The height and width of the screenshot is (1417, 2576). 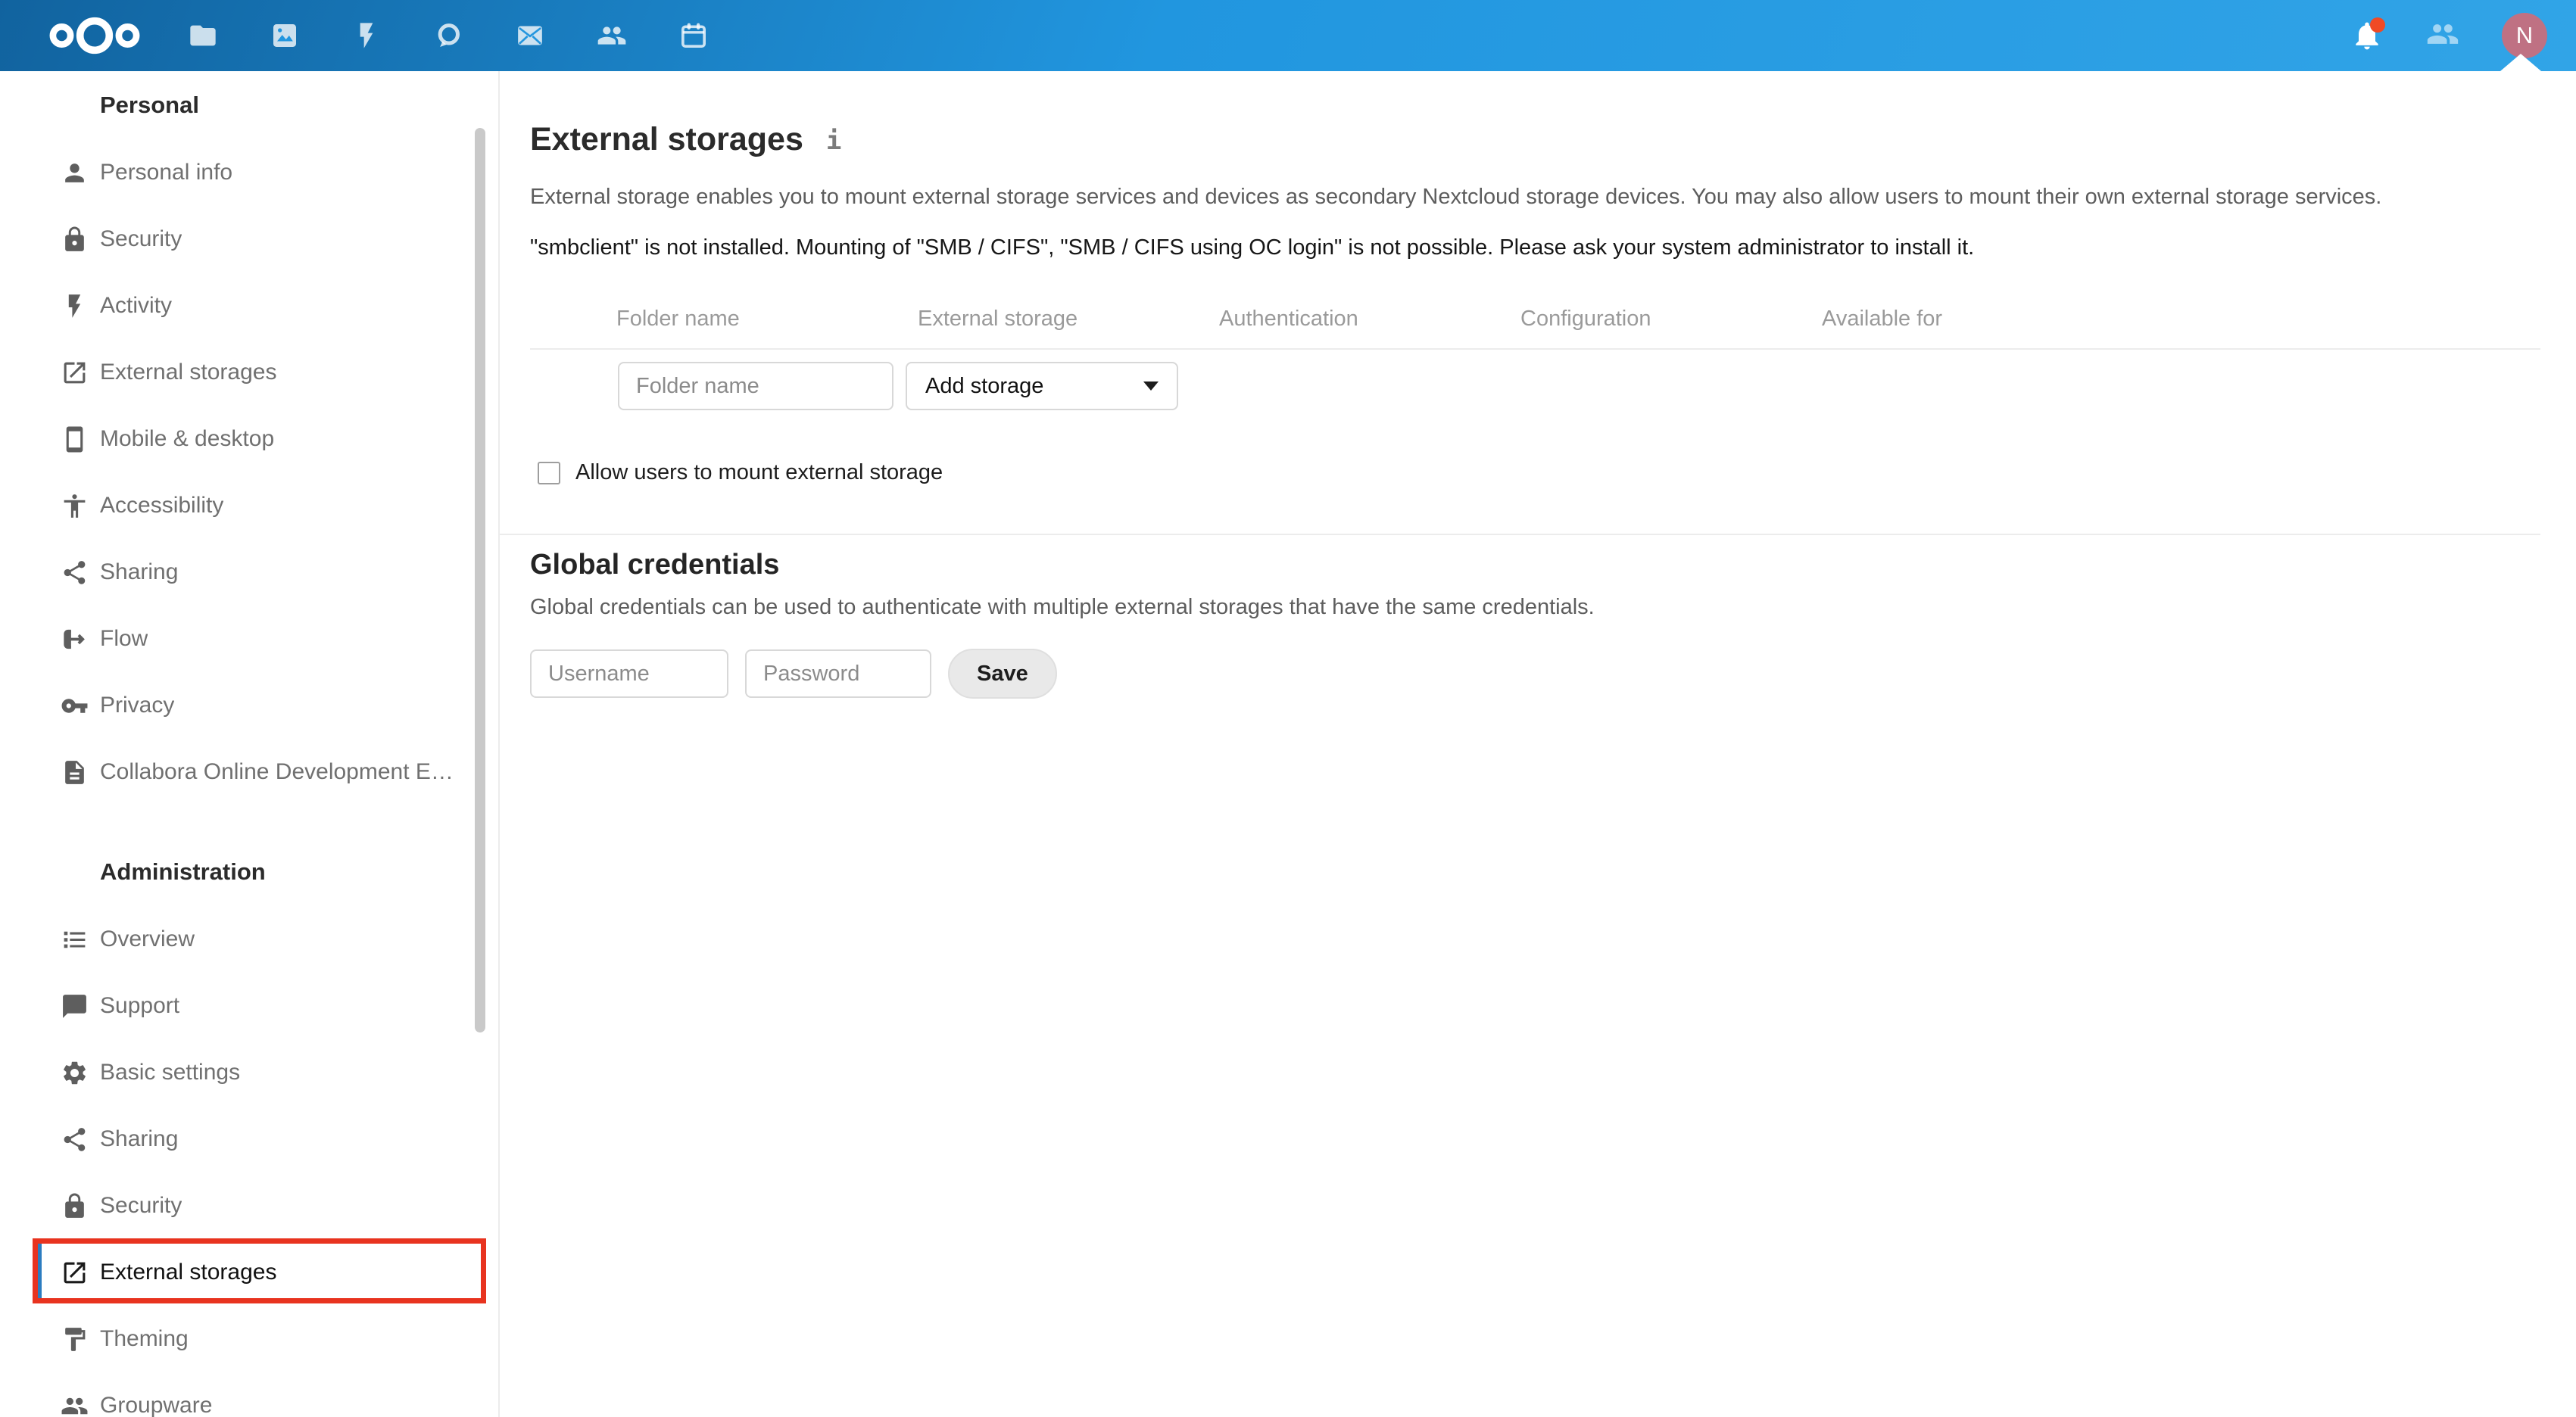 What do you see at coordinates (144, 1338) in the screenshot?
I see `sidebar-item-label: Theming` at bounding box center [144, 1338].